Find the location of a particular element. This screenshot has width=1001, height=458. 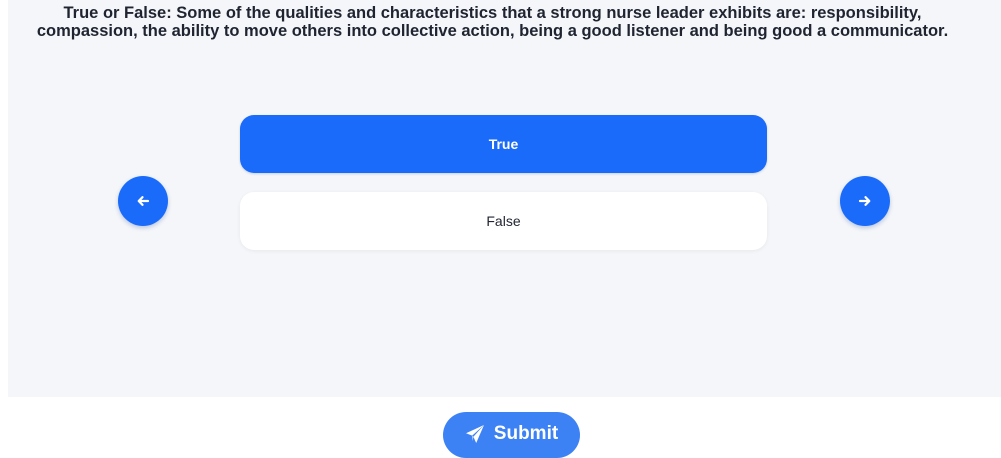

paper-plane-icon is located at coordinates (474, 434).